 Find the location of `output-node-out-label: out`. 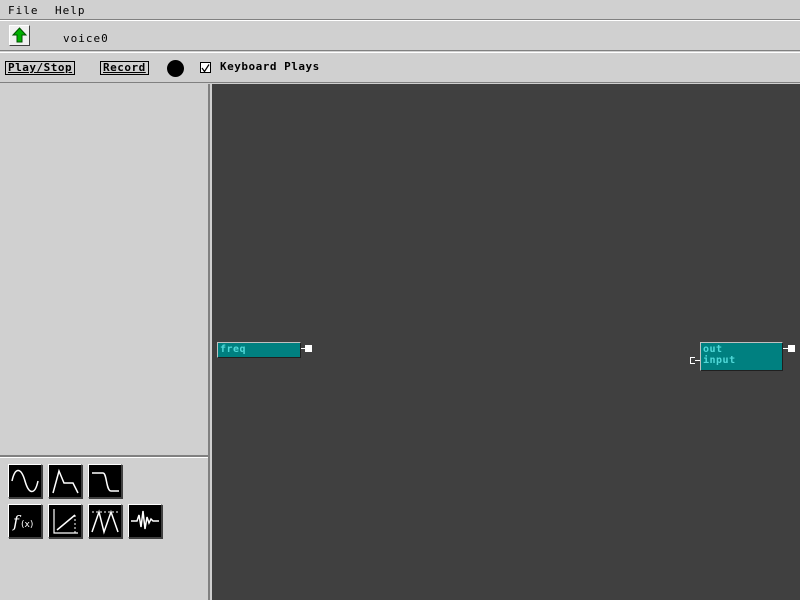

output-node-out-label: out is located at coordinates (713, 349).